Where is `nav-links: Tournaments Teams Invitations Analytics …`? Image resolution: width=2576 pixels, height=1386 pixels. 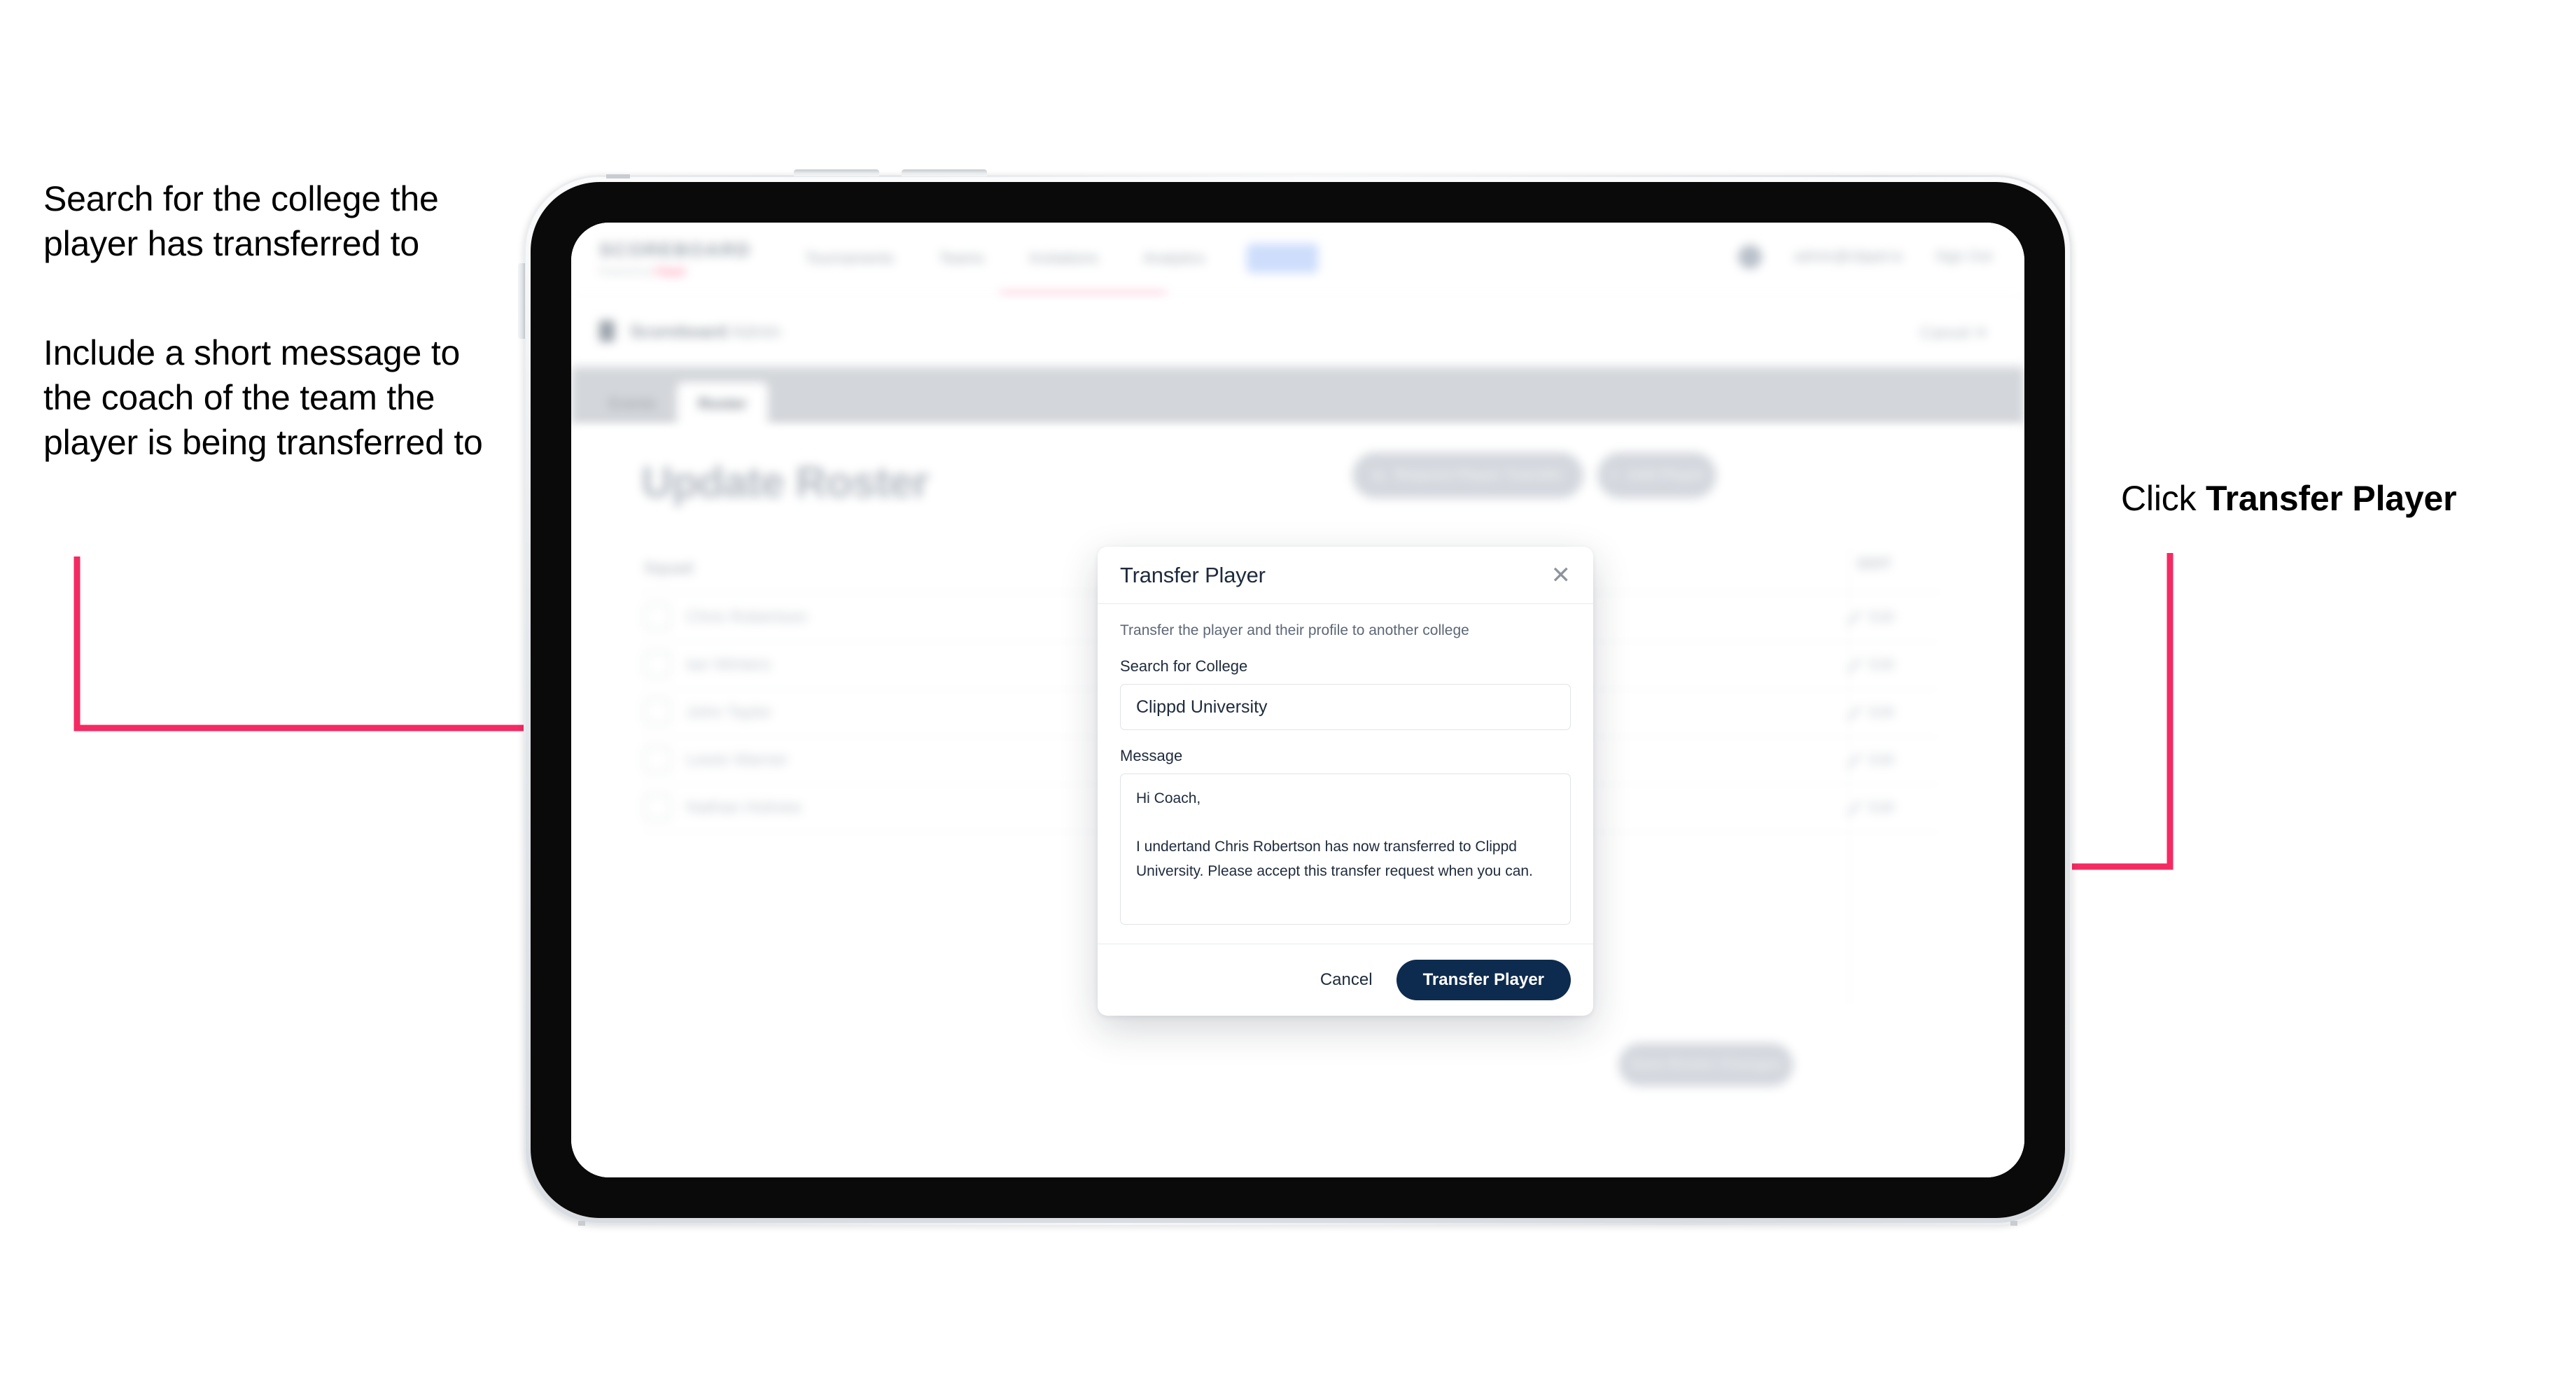
nav-links: Tournaments Teams Invitations Analytics … is located at coordinates (1060, 258).